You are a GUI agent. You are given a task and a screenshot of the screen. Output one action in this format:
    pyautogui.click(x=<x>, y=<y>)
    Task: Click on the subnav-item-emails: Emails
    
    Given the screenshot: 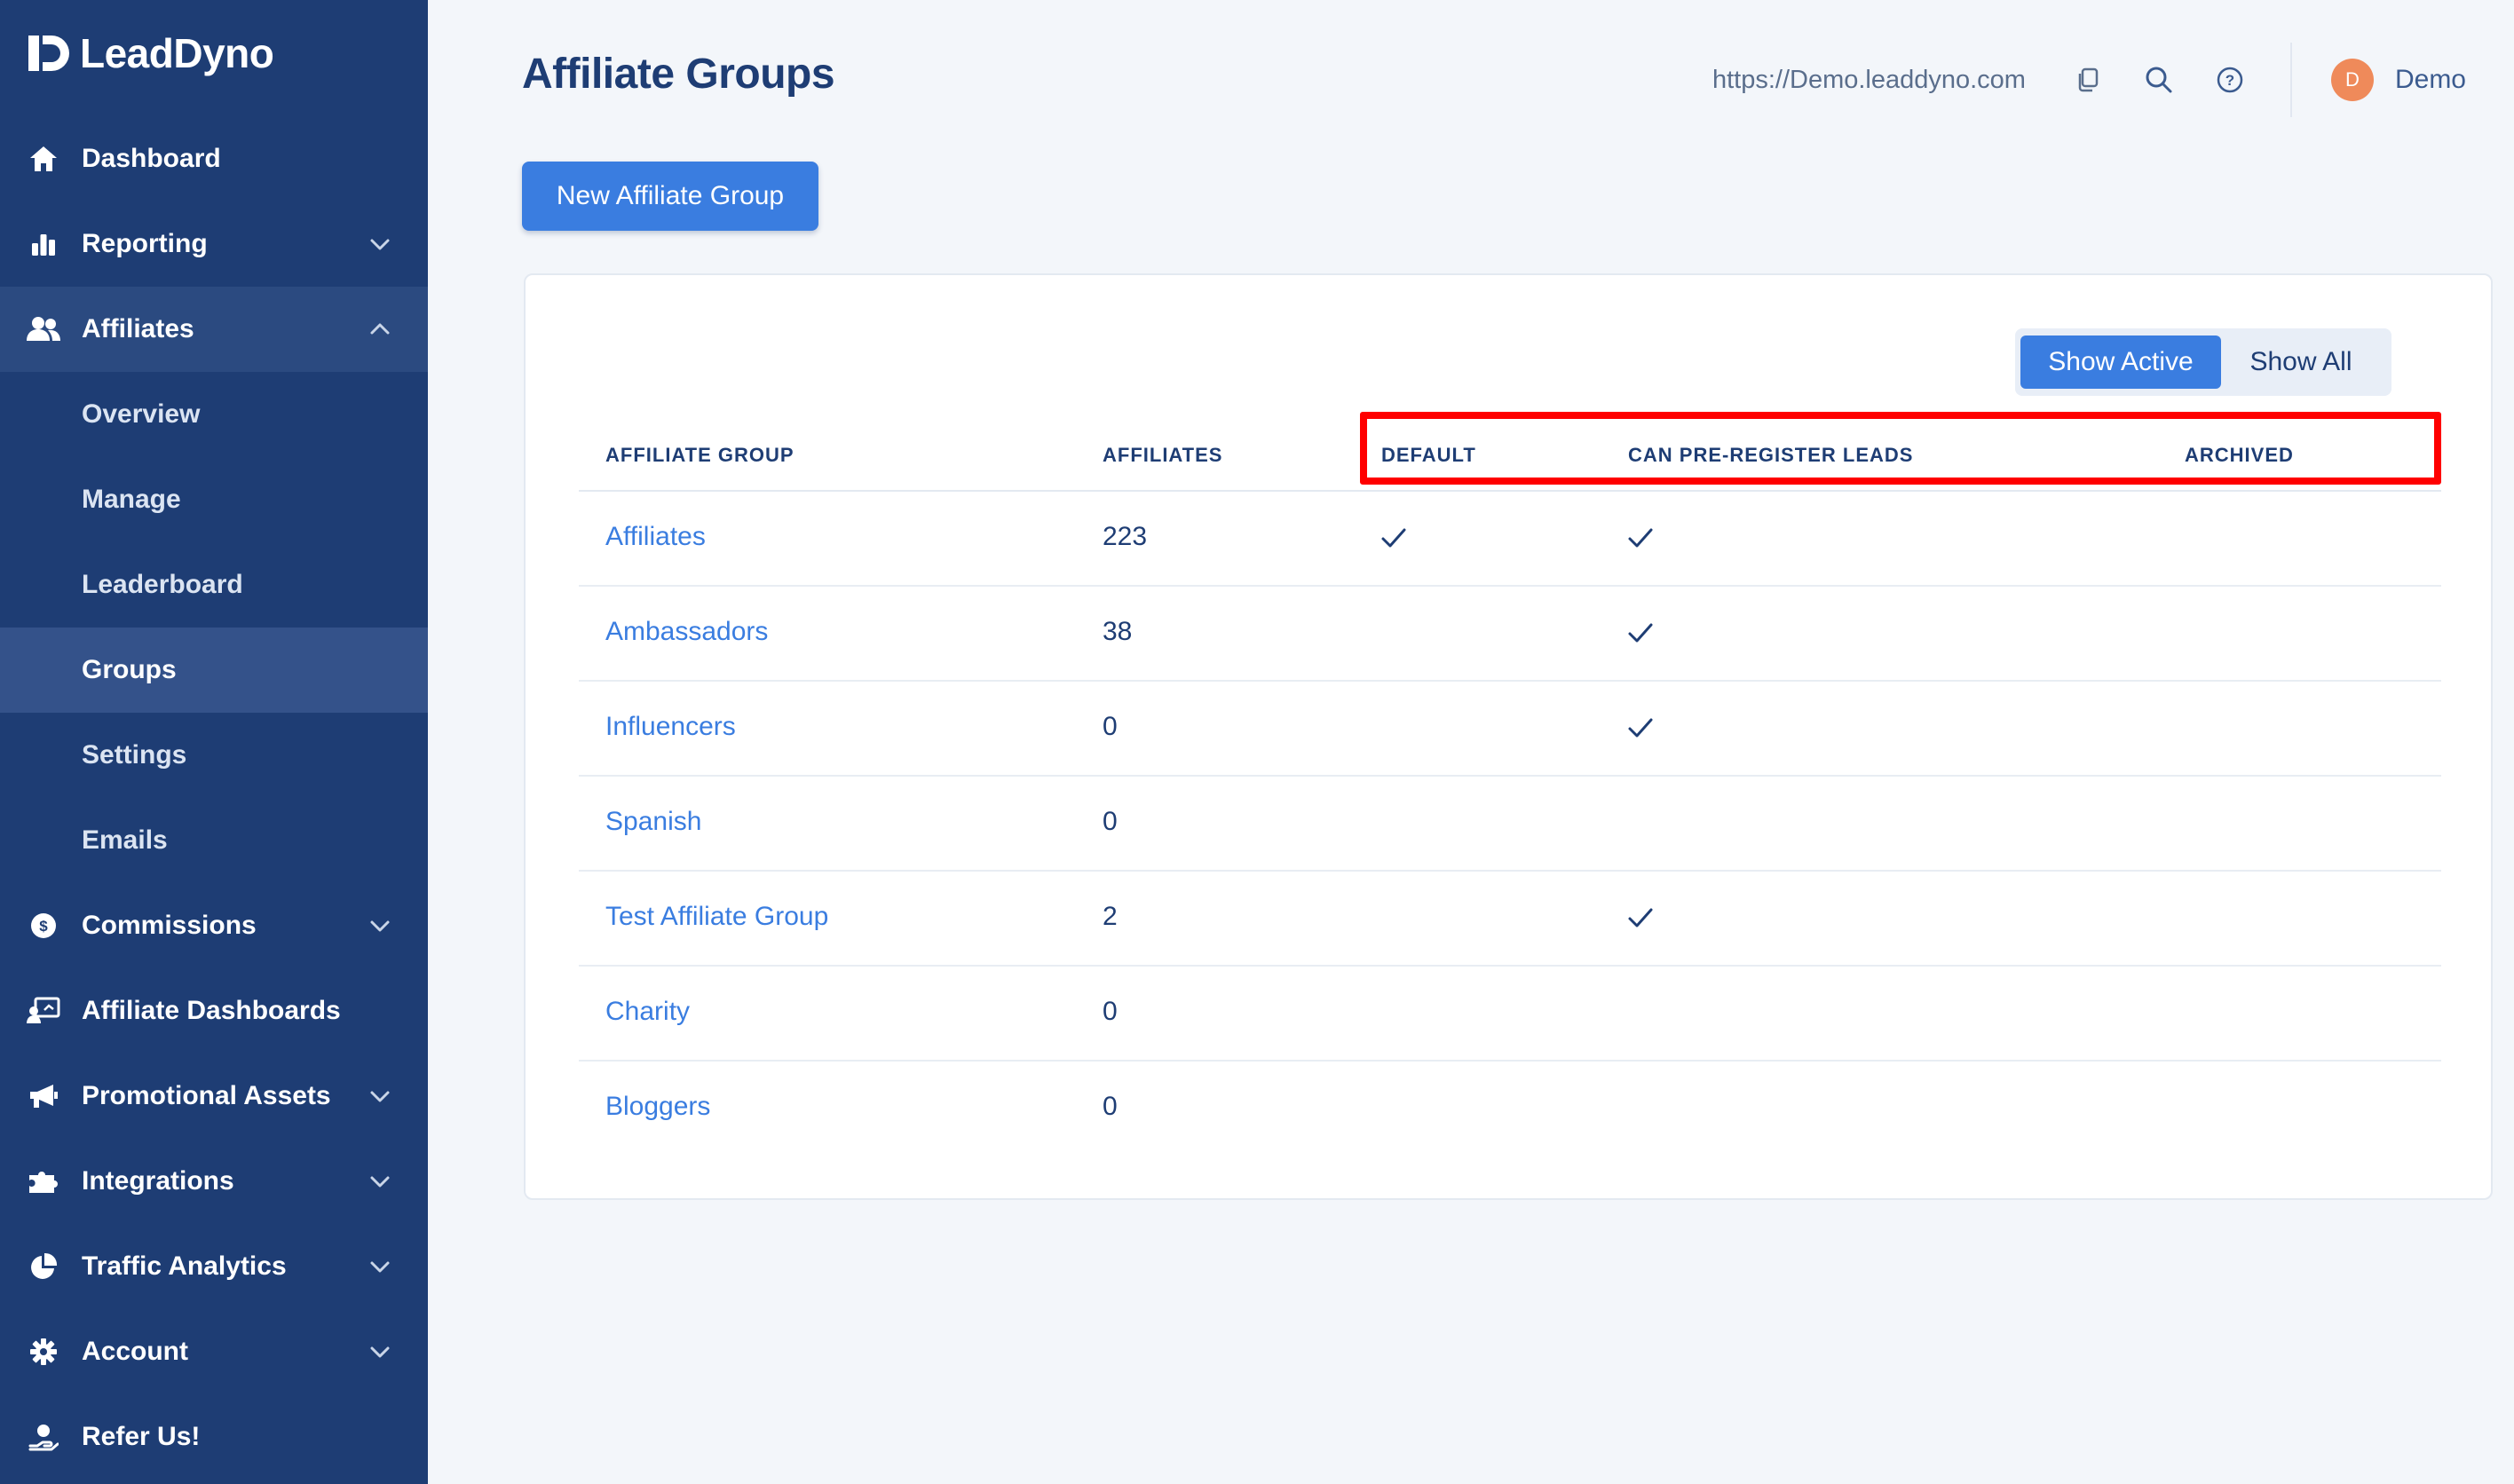 What is the action you would take?
    pyautogui.click(x=214, y=841)
    